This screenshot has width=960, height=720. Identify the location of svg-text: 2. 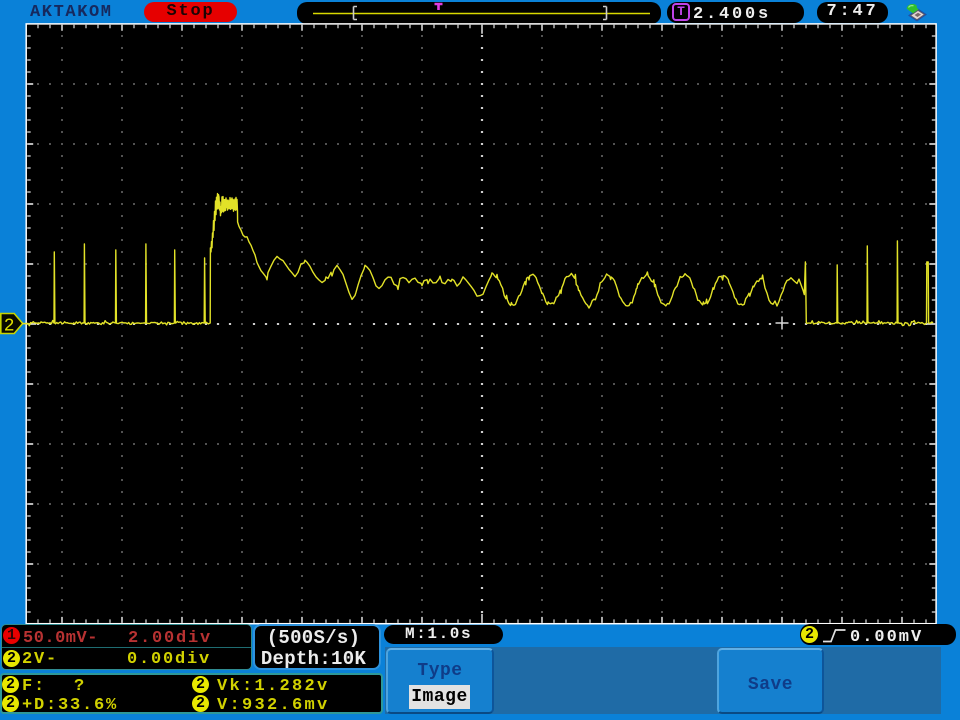
(9, 327).